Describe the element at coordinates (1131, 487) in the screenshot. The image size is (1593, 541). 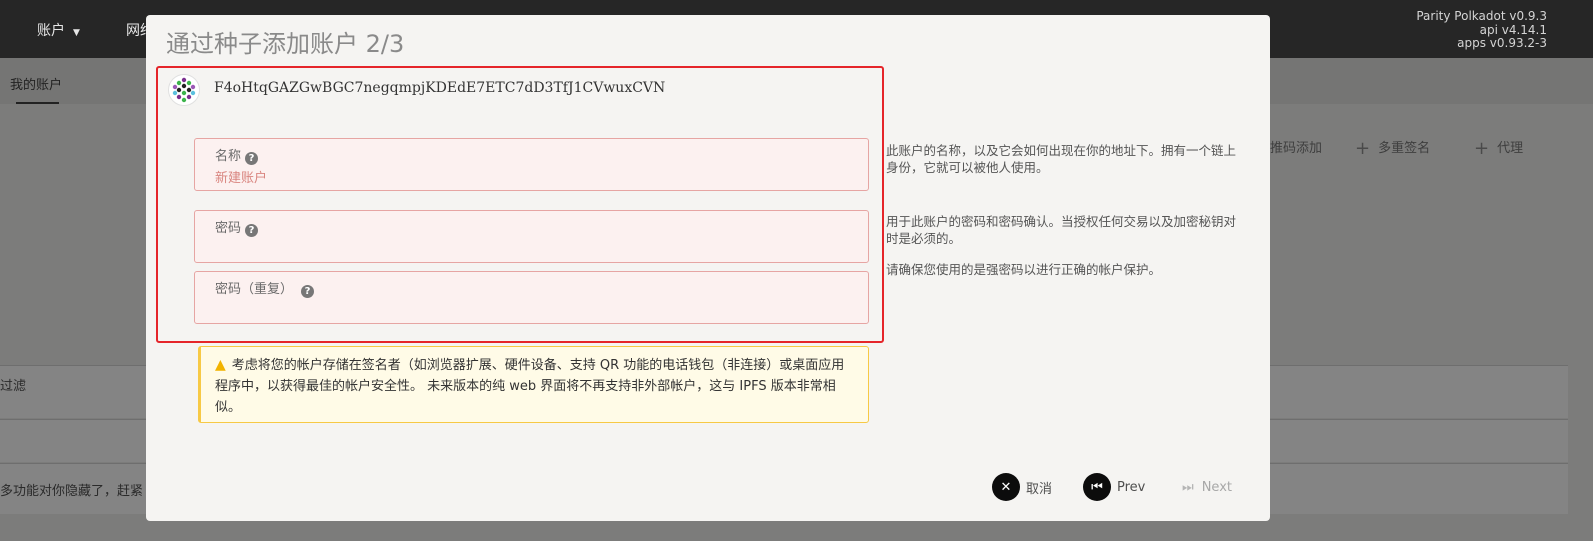
I see `prev-label: Prev` at that location.